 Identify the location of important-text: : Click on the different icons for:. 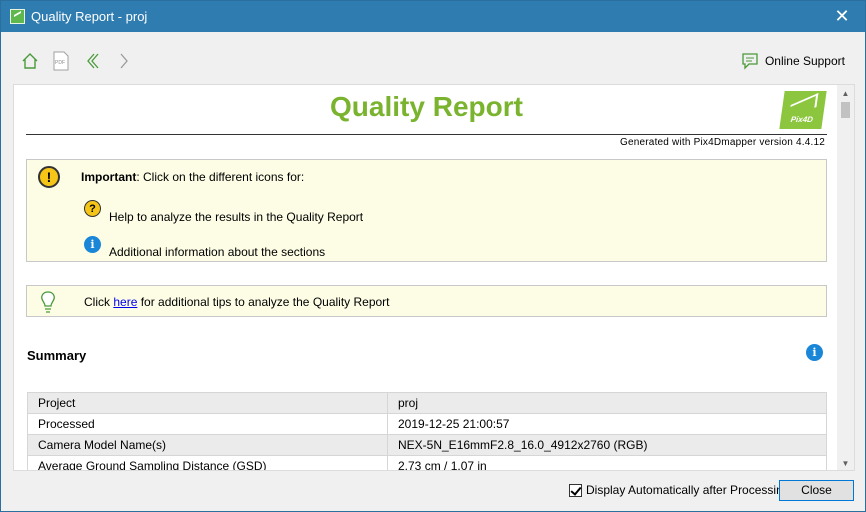
(220, 177).